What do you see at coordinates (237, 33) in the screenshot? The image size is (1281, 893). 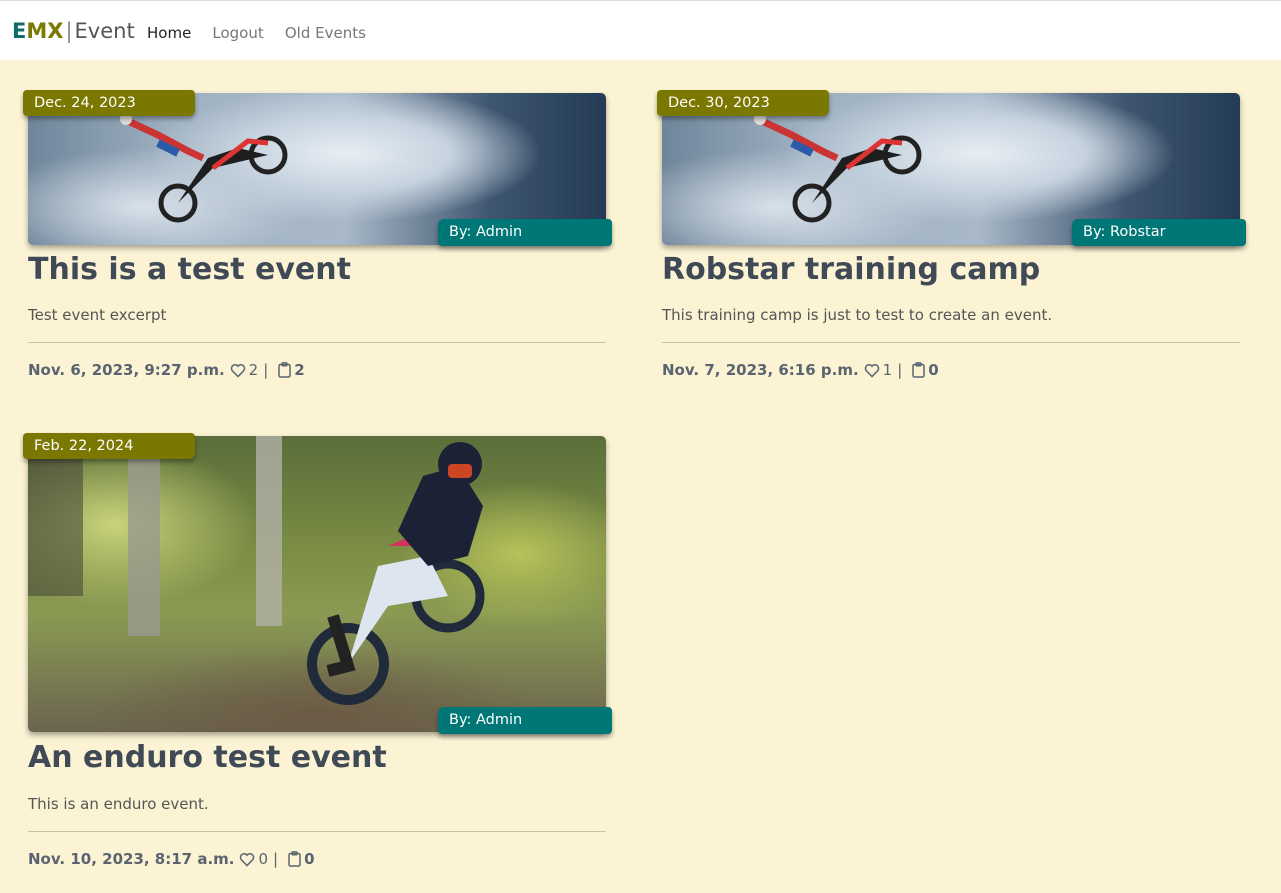 I see `nav-link-logout: Logout` at bounding box center [237, 33].